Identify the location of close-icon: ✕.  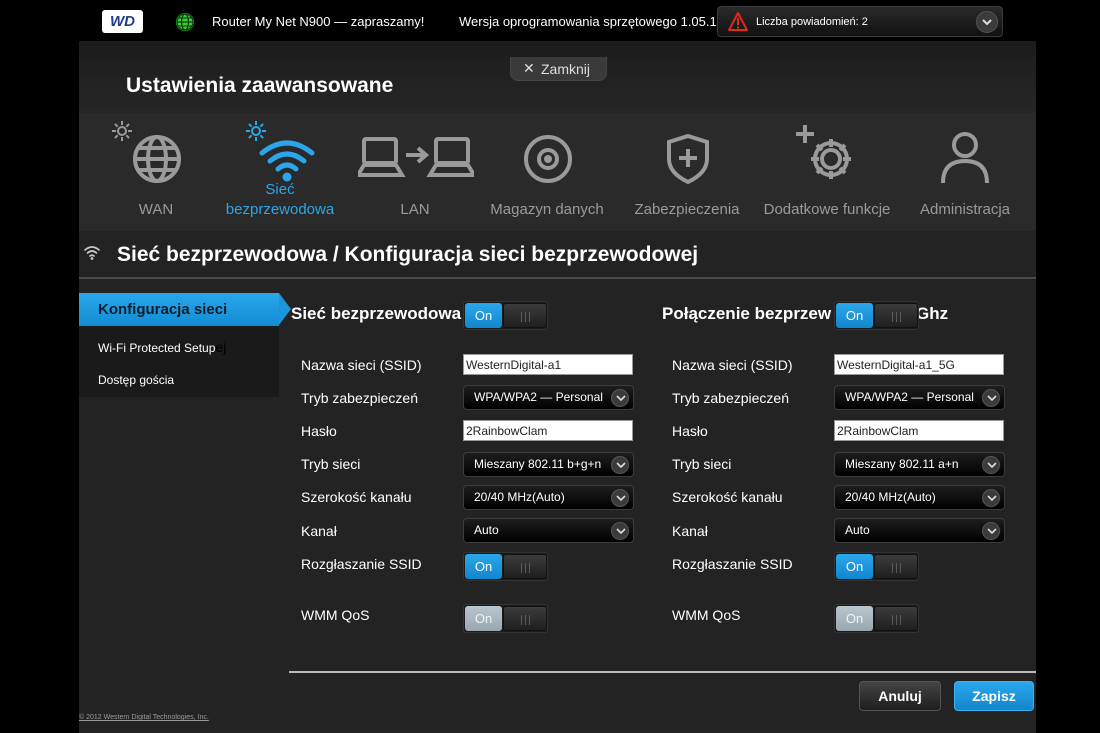
(529, 68).